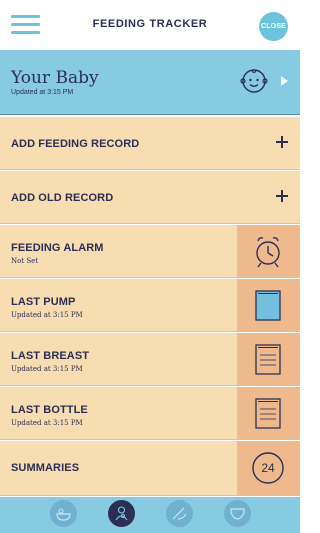  What do you see at coordinates (63, 513) in the screenshot?
I see `bath-icon` at bounding box center [63, 513].